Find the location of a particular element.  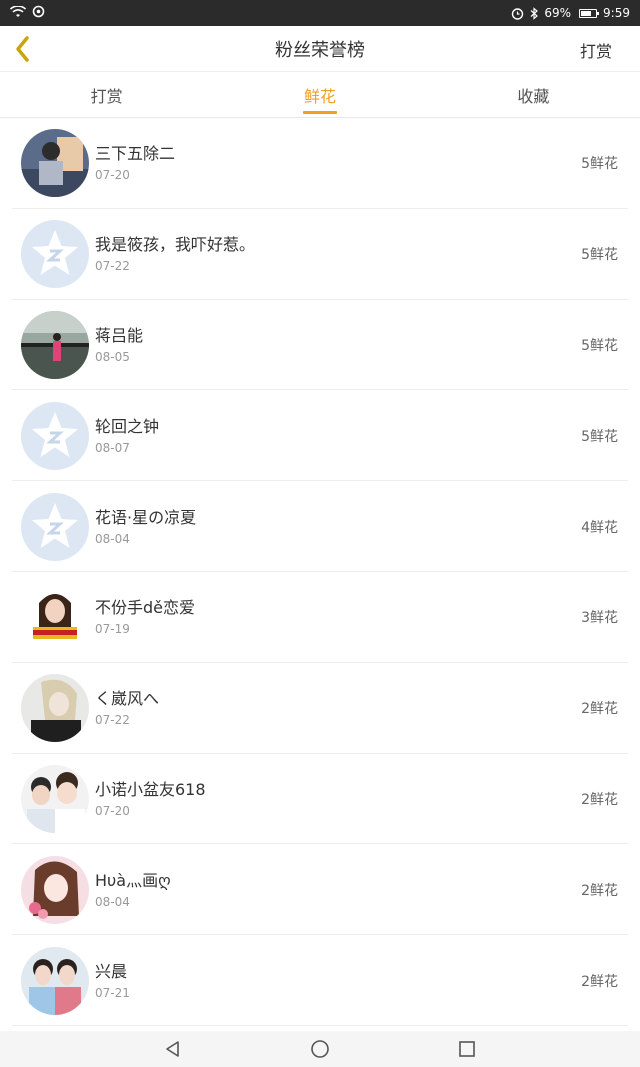

item-info: 小诺小盆友618 07-20 is located at coordinates (150, 799).